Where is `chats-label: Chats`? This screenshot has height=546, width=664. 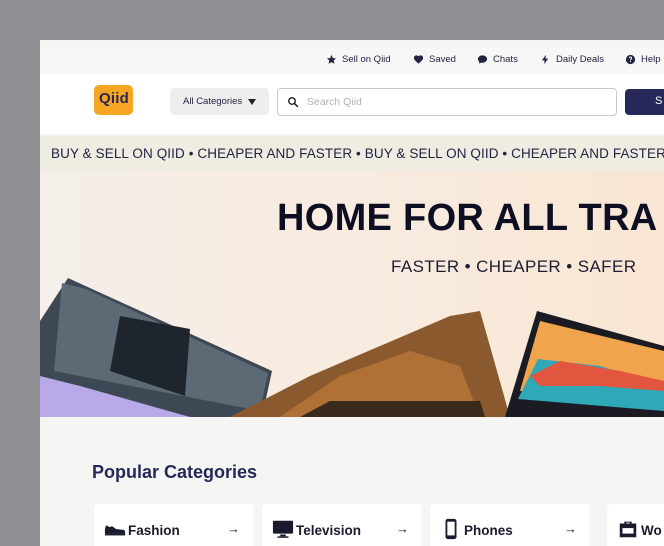 chats-label: Chats is located at coordinates (505, 59).